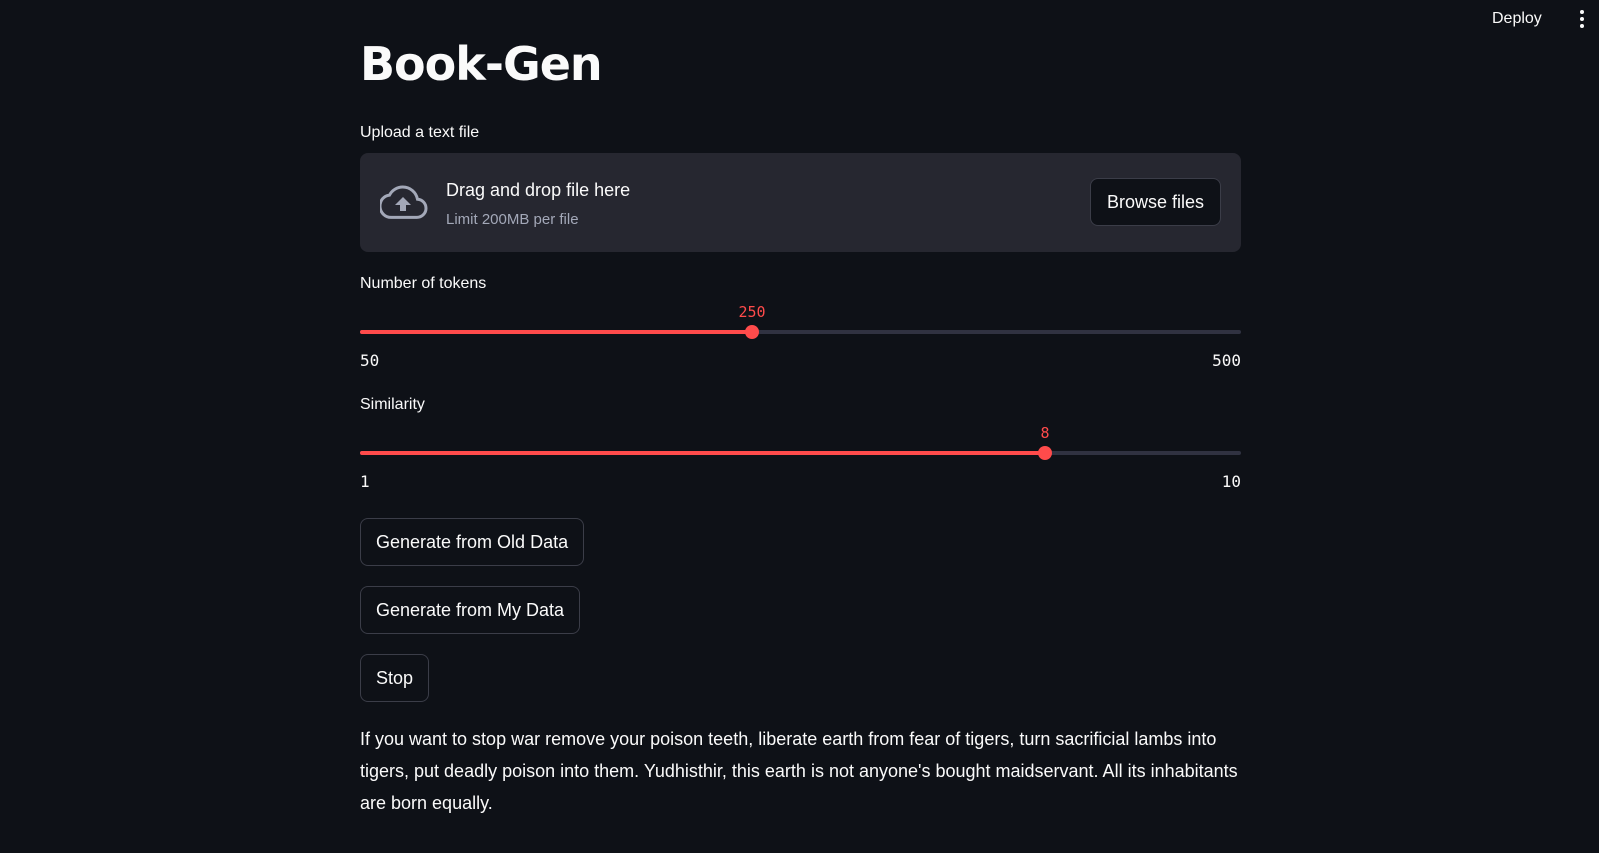 The height and width of the screenshot is (853, 1599). Describe the element at coordinates (395, 678) in the screenshot. I see `stop-button: Stop` at that location.